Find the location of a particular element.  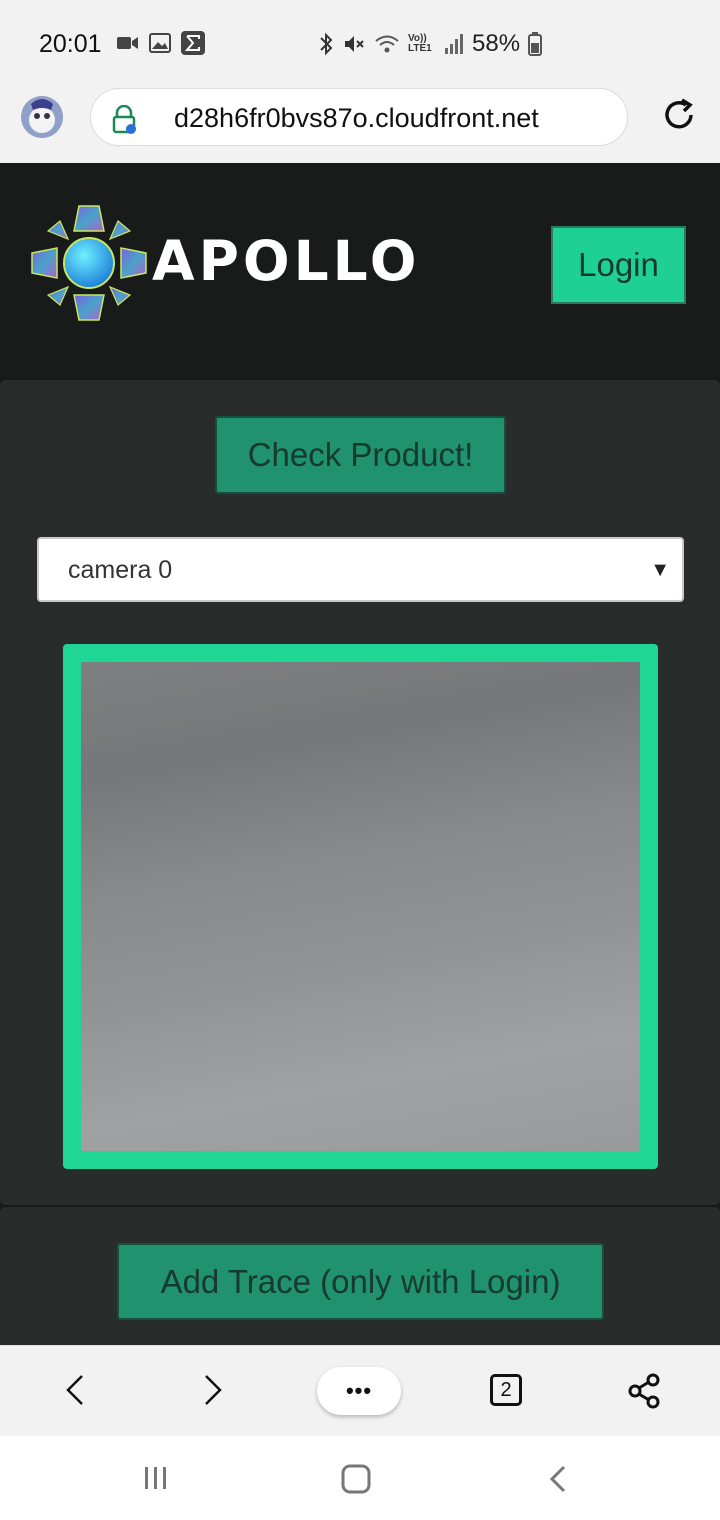

reload-icon is located at coordinates (679, 115).